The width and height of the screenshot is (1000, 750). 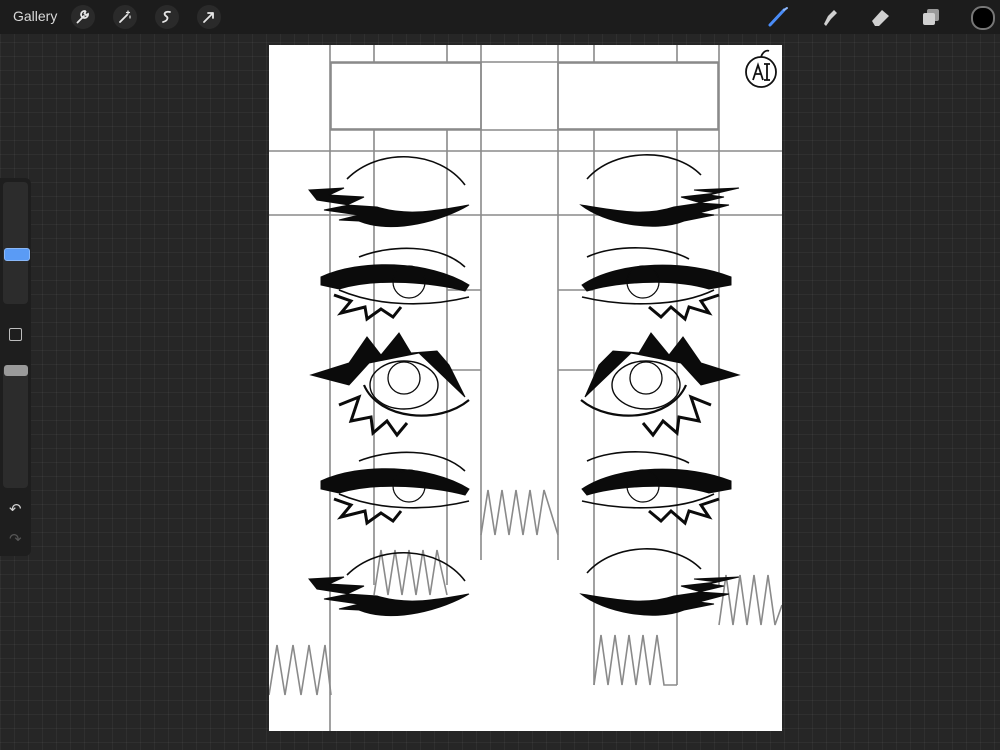 What do you see at coordinates (983, 18) in the screenshot?
I see `color-picker-button` at bounding box center [983, 18].